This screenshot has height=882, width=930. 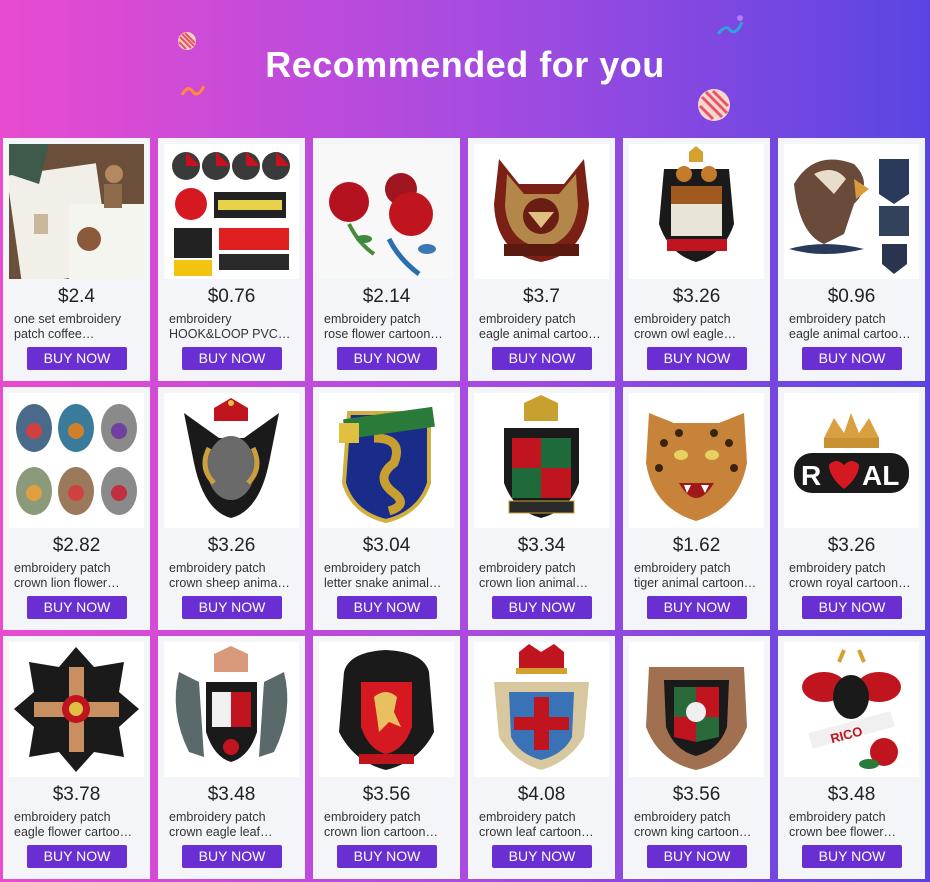 I want to click on product-image: RICO, so click(x=851, y=709).